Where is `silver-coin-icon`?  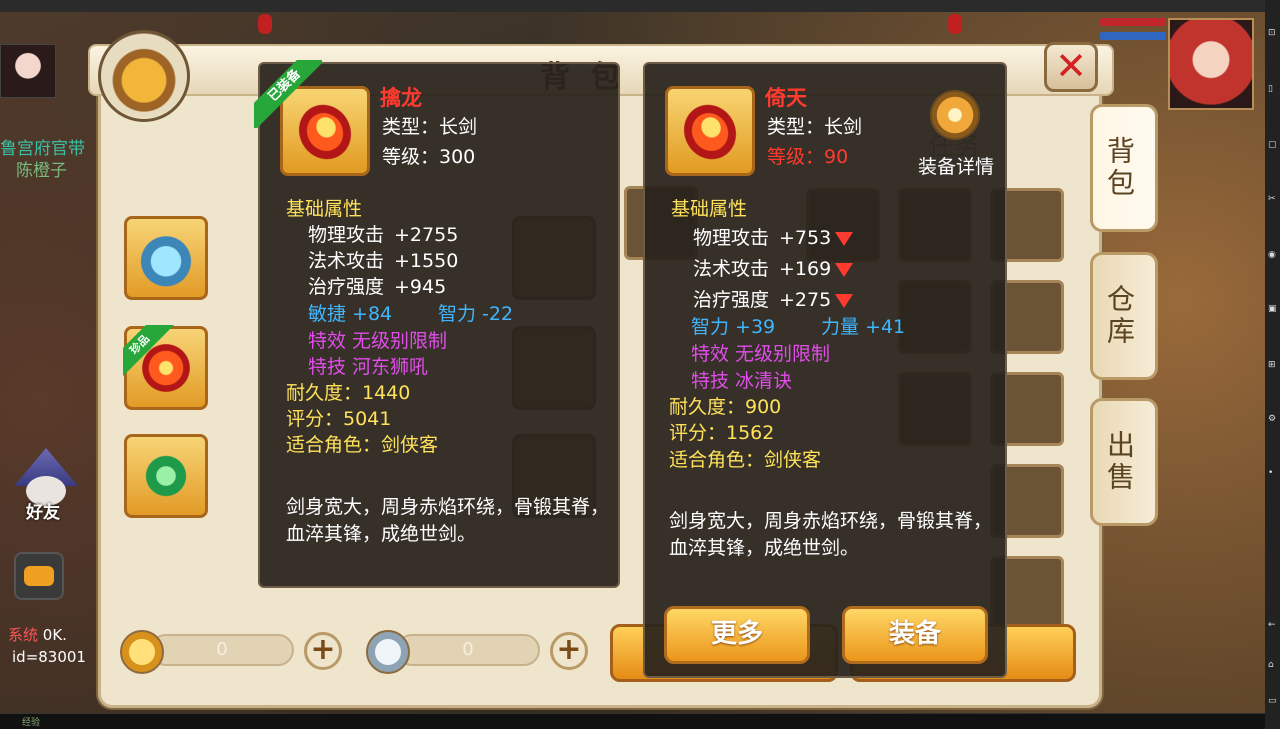
silver-coin-icon is located at coordinates (388, 652).